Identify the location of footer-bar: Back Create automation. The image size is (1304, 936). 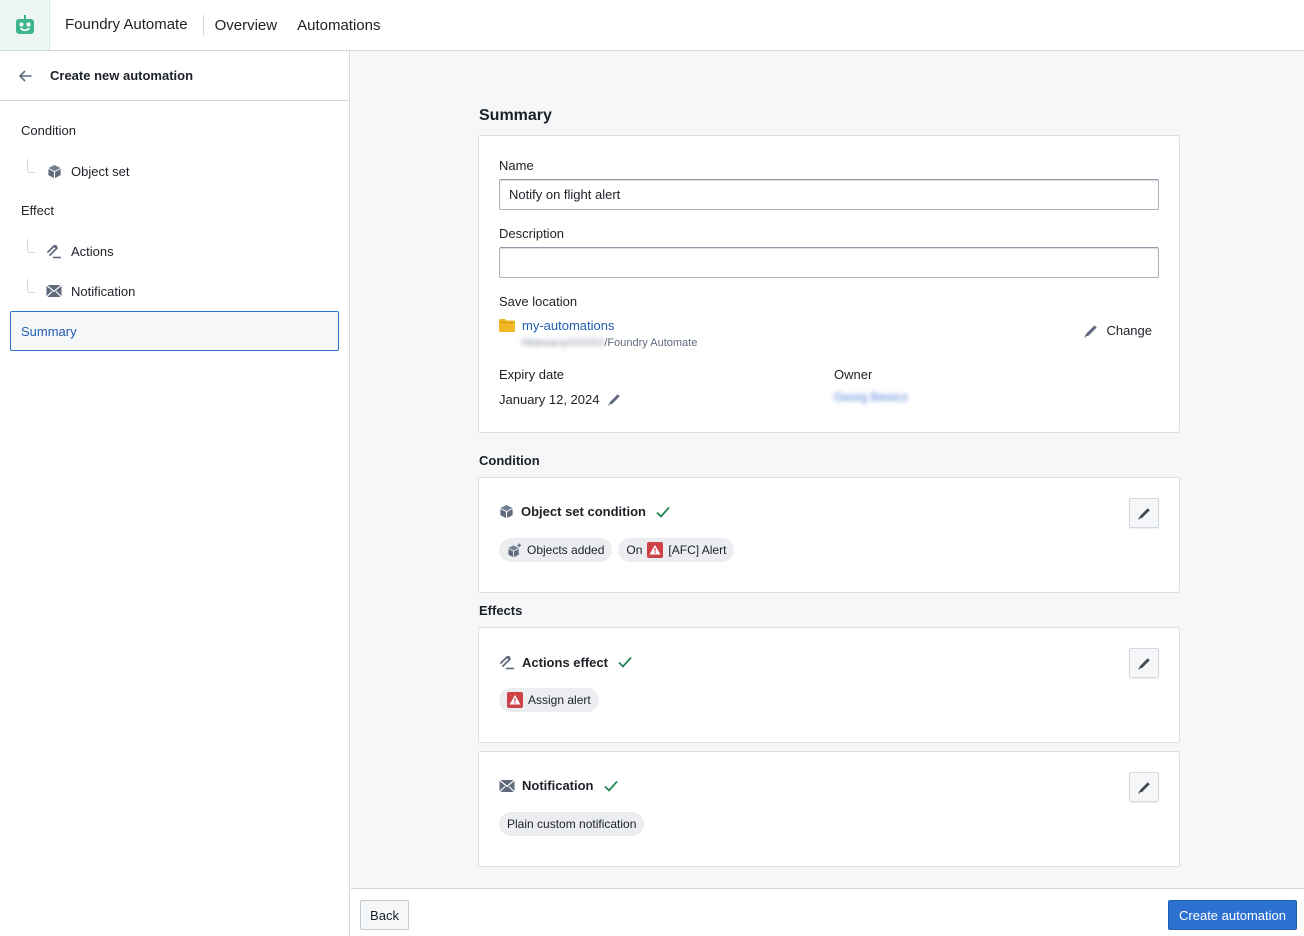
(827, 912).